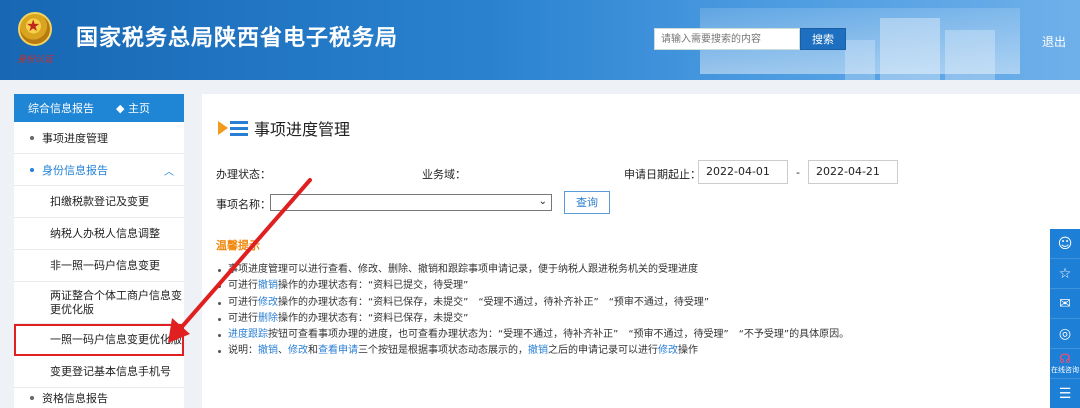  Describe the element at coordinates (169, 172) in the screenshot. I see `chevron-up-icon: ︿` at that location.